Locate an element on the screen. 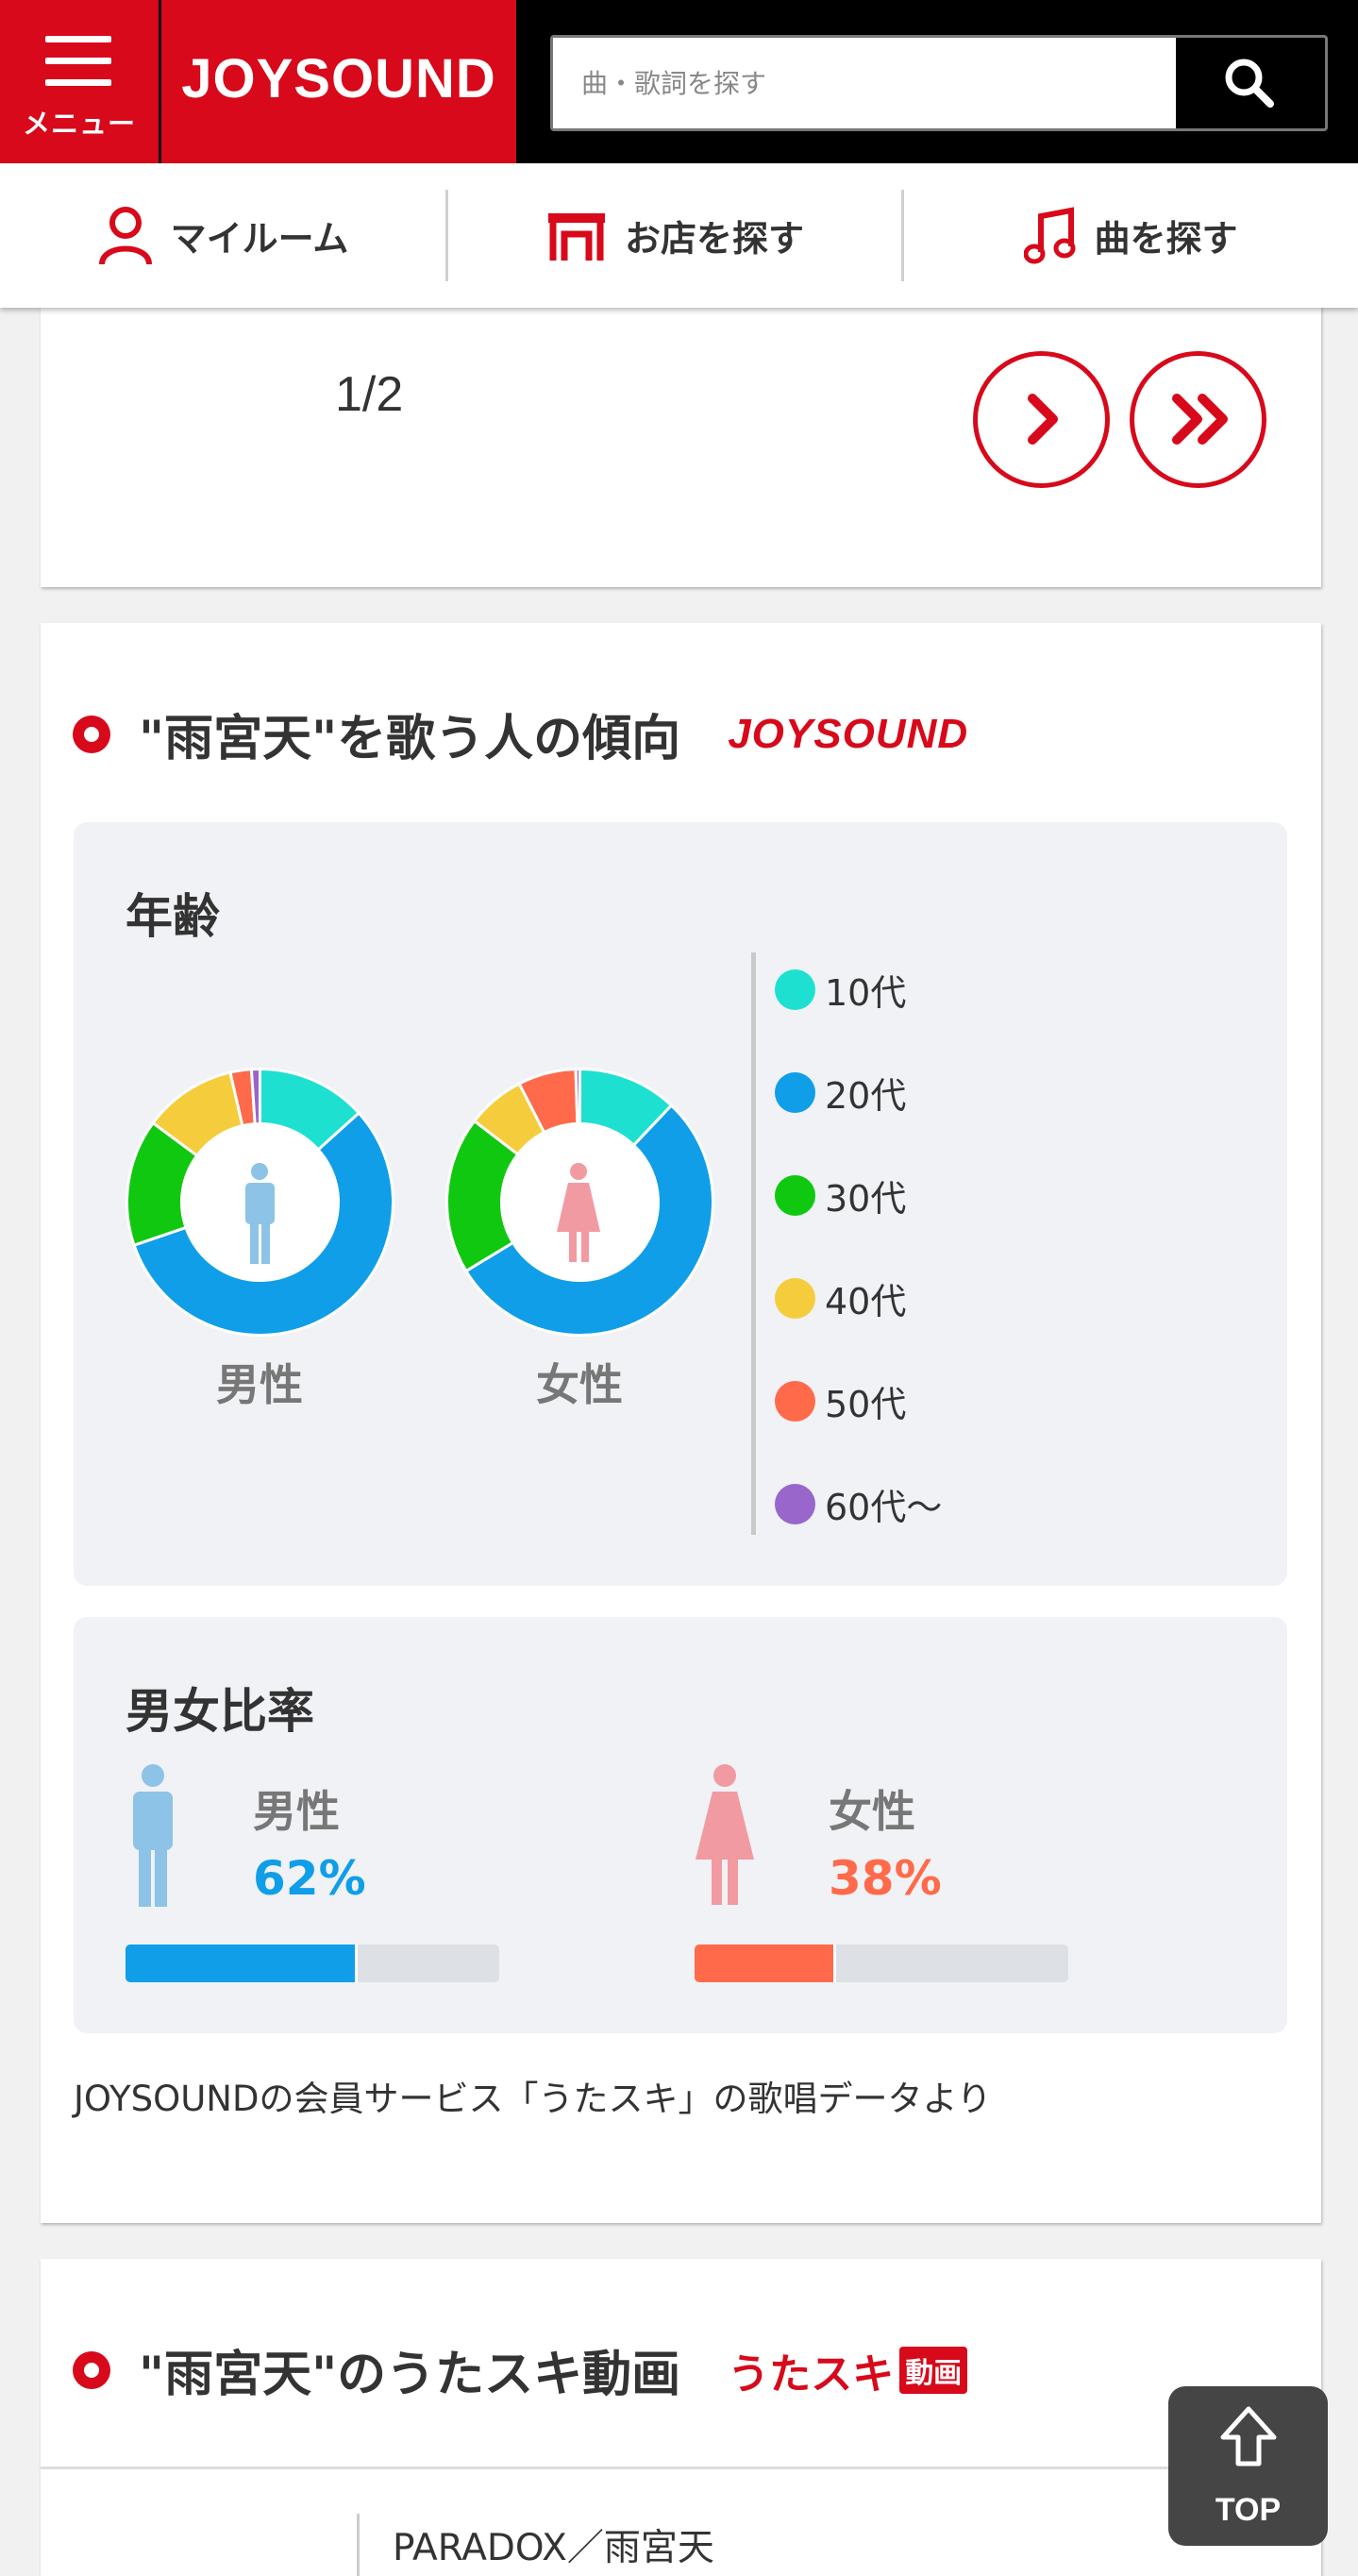  legend-label: 50代 is located at coordinates (866, 1404).